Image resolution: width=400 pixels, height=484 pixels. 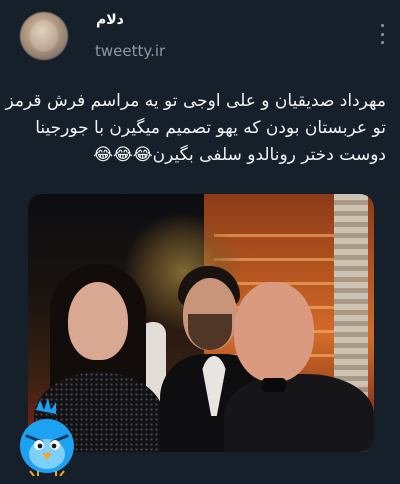 What do you see at coordinates (274, 385) in the screenshot?
I see `photo-person-3-bowtie` at bounding box center [274, 385].